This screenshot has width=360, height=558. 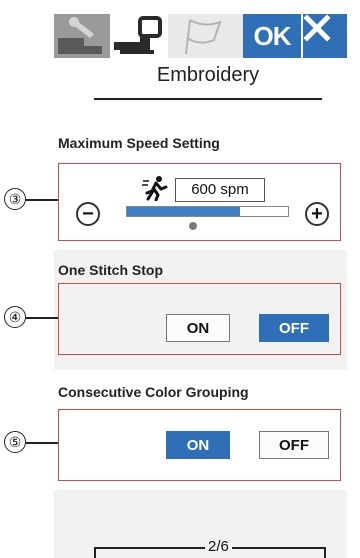 What do you see at coordinates (220, 190) in the screenshot?
I see `speed-value-display: 600 spm` at bounding box center [220, 190].